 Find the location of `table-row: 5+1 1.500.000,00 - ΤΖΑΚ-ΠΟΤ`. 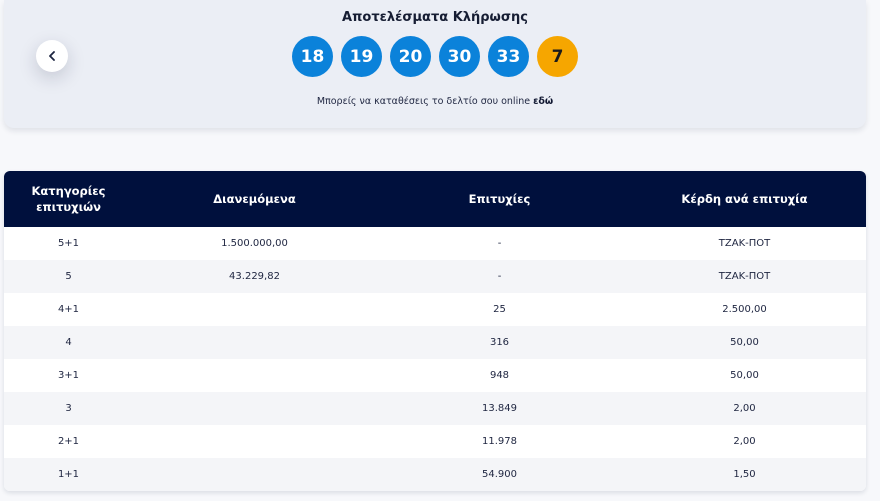

table-row: 5+1 1.500.000,00 - ΤΖΑΚ-ΠΟΤ is located at coordinates (435, 243).